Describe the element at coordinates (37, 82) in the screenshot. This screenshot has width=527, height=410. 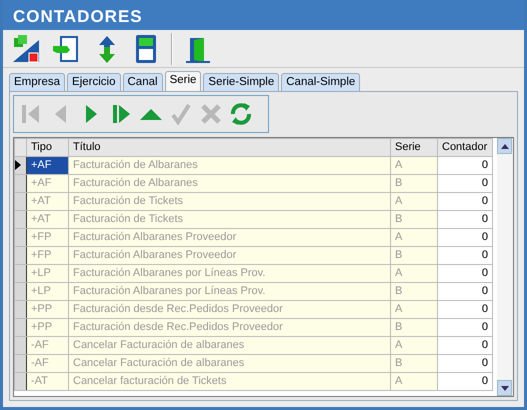
I see `tab: Empresa` at that location.